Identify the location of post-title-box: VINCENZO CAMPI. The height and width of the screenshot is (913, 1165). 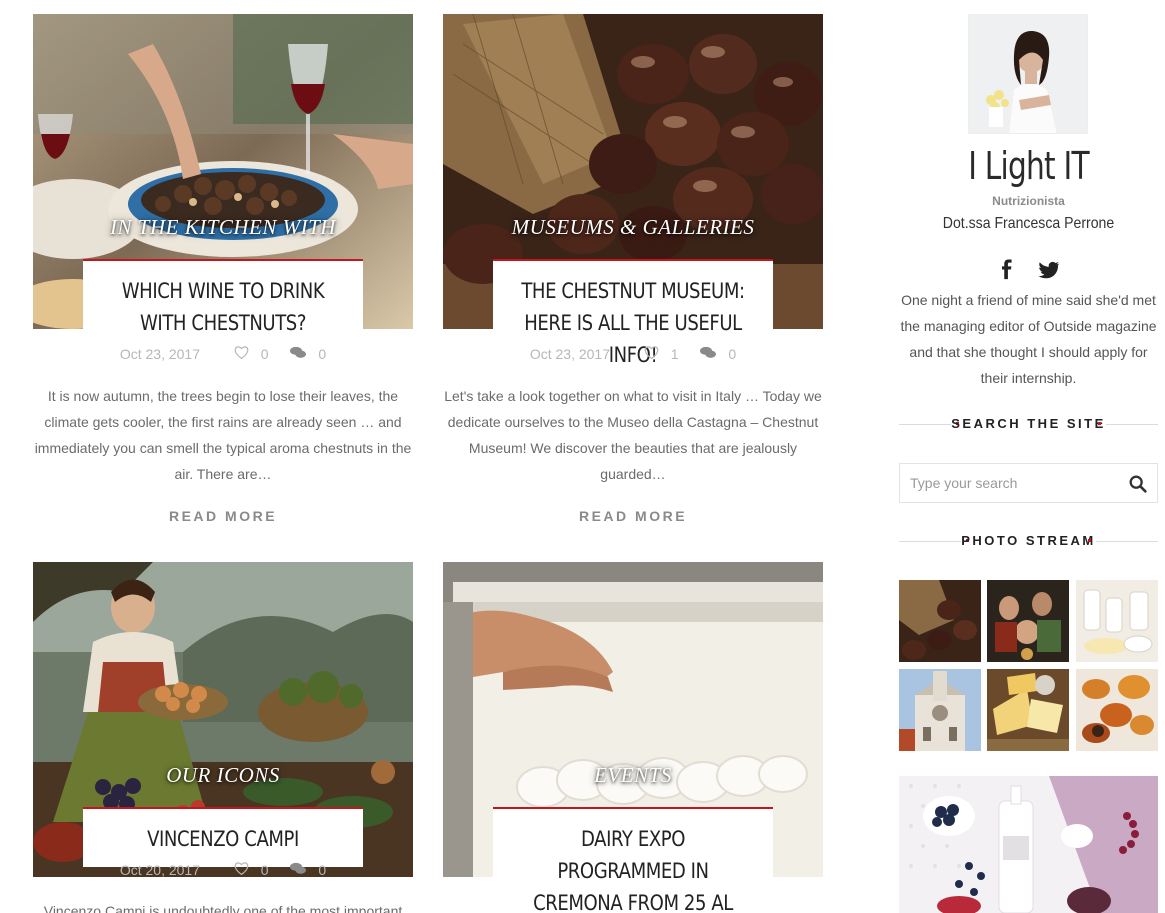
(223, 837).